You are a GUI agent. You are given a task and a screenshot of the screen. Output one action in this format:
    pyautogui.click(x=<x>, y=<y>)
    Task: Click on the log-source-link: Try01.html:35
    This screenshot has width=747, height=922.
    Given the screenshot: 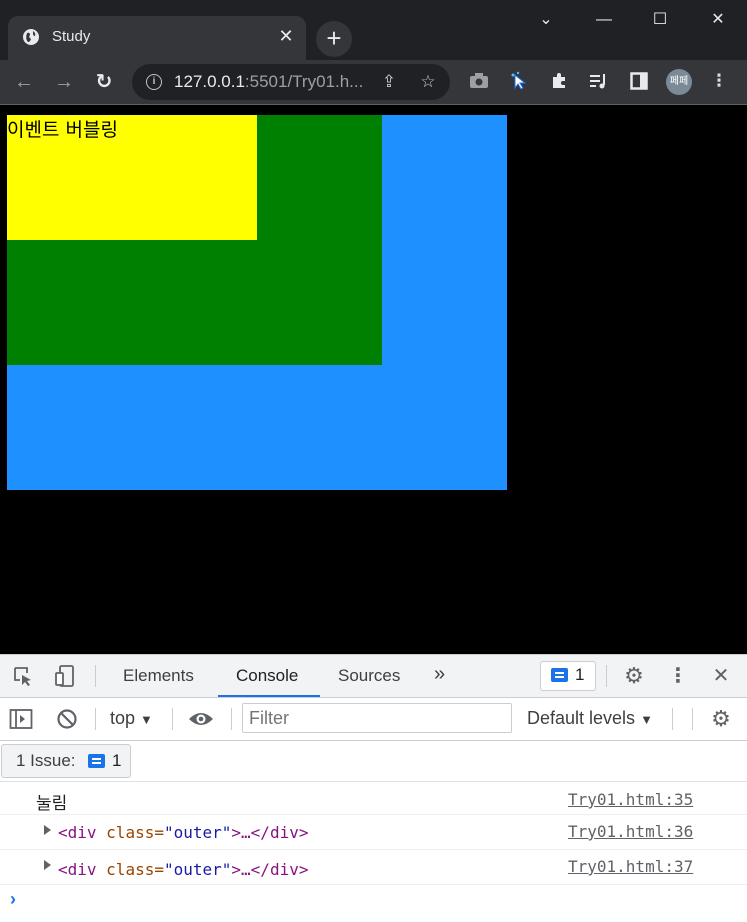 What is the action you would take?
    pyautogui.click(x=630, y=799)
    